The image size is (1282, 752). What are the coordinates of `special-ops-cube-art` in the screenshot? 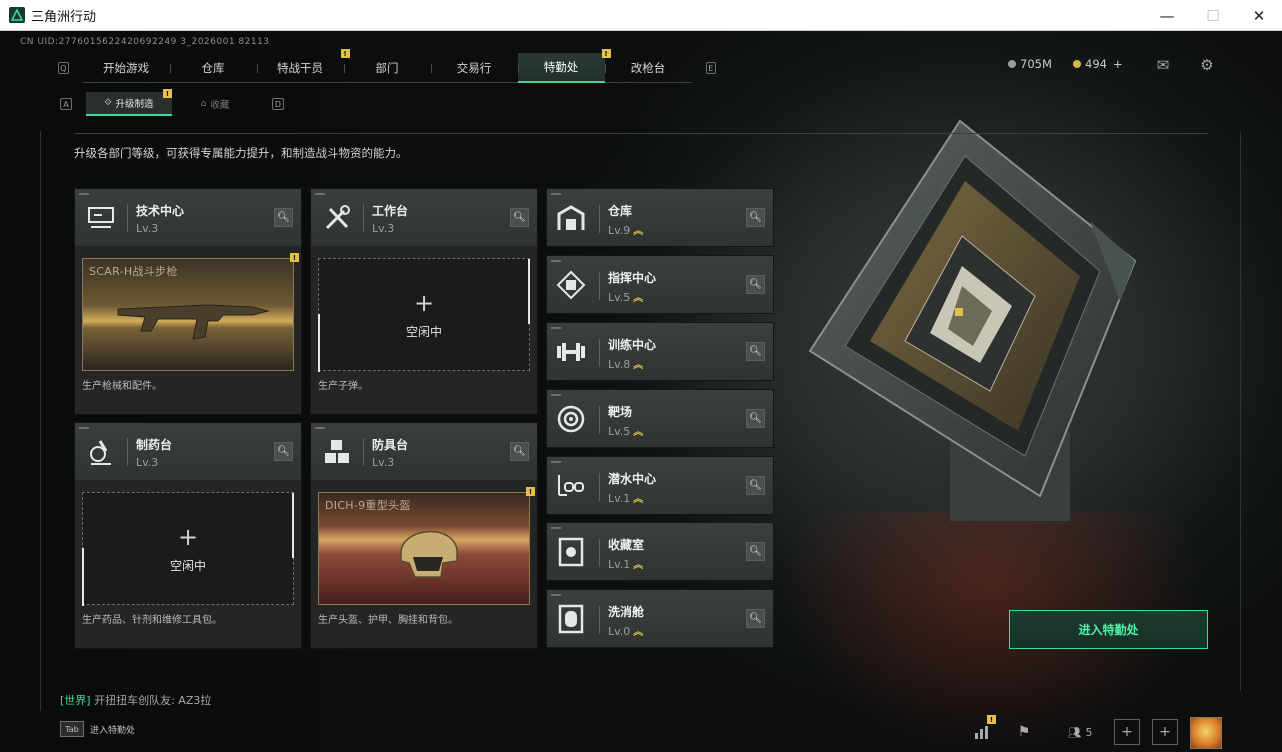 It's located at (972, 320).